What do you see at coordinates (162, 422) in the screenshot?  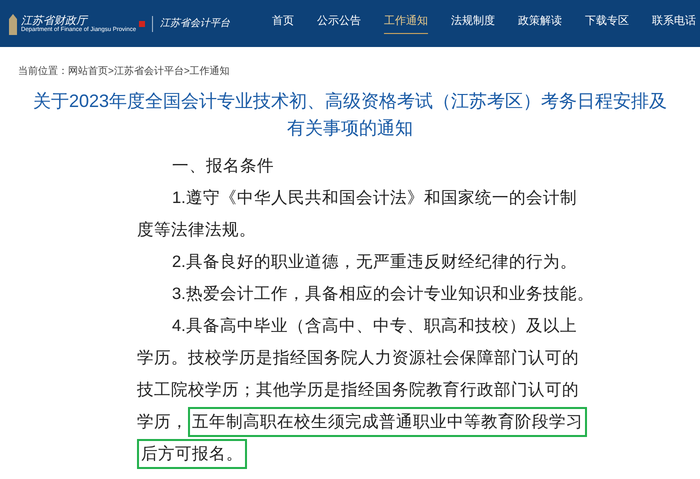 I see `paragraph-text: 学历，` at bounding box center [162, 422].